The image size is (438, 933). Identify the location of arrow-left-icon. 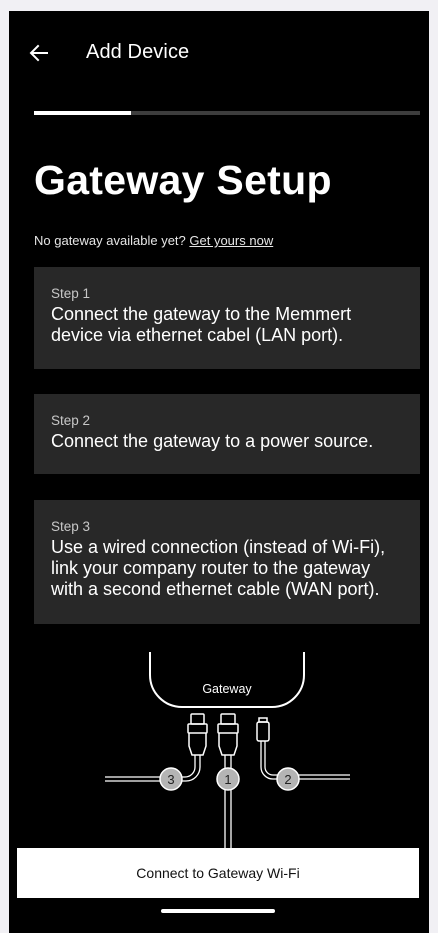
(38, 53).